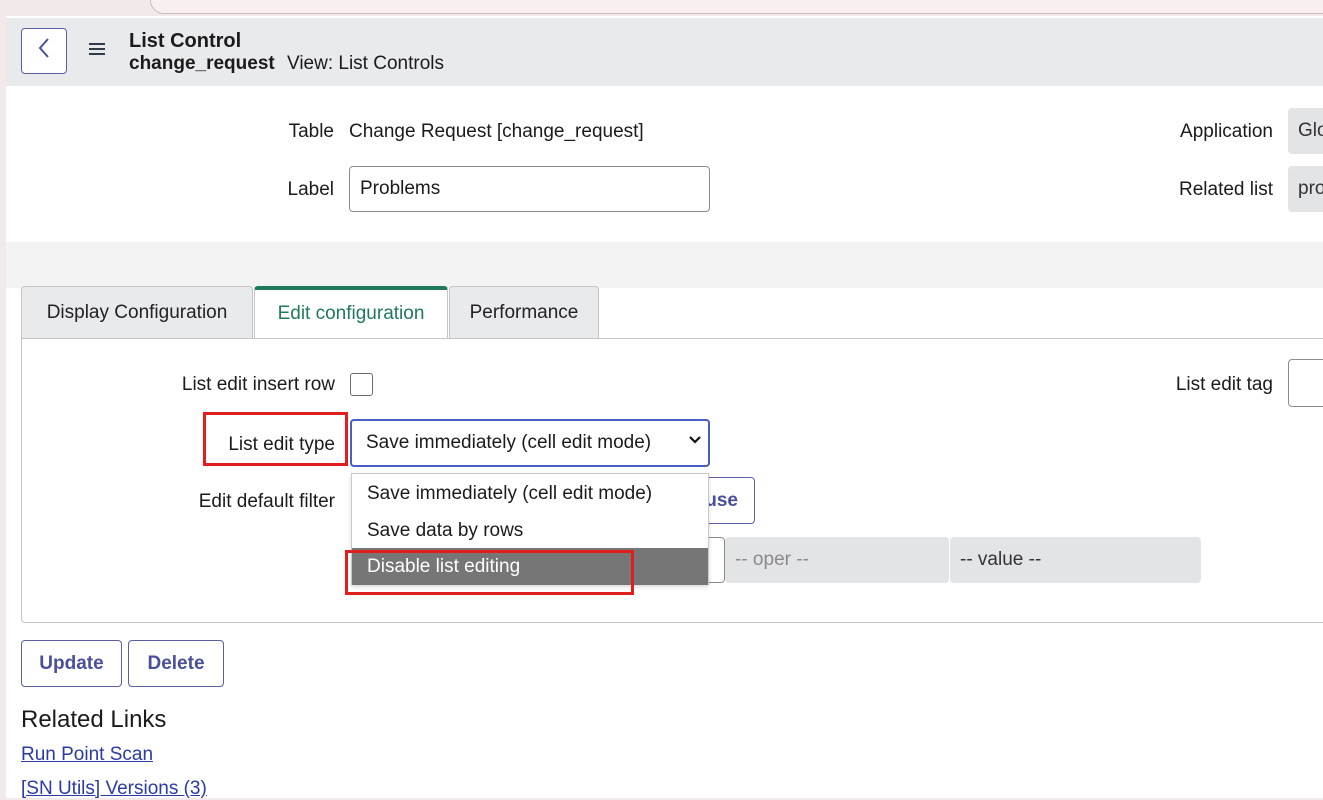 This screenshot has height=800, width=1323. Describe the element at coordinates (1226, 189) in the screenshot. I see `related-list-label: Related list` at that location.